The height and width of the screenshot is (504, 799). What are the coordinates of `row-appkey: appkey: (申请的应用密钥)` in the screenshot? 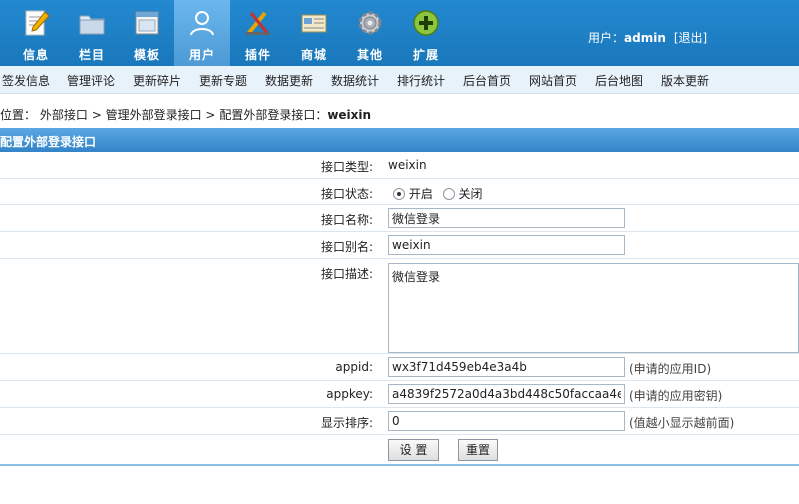 It's located at (399, 394).